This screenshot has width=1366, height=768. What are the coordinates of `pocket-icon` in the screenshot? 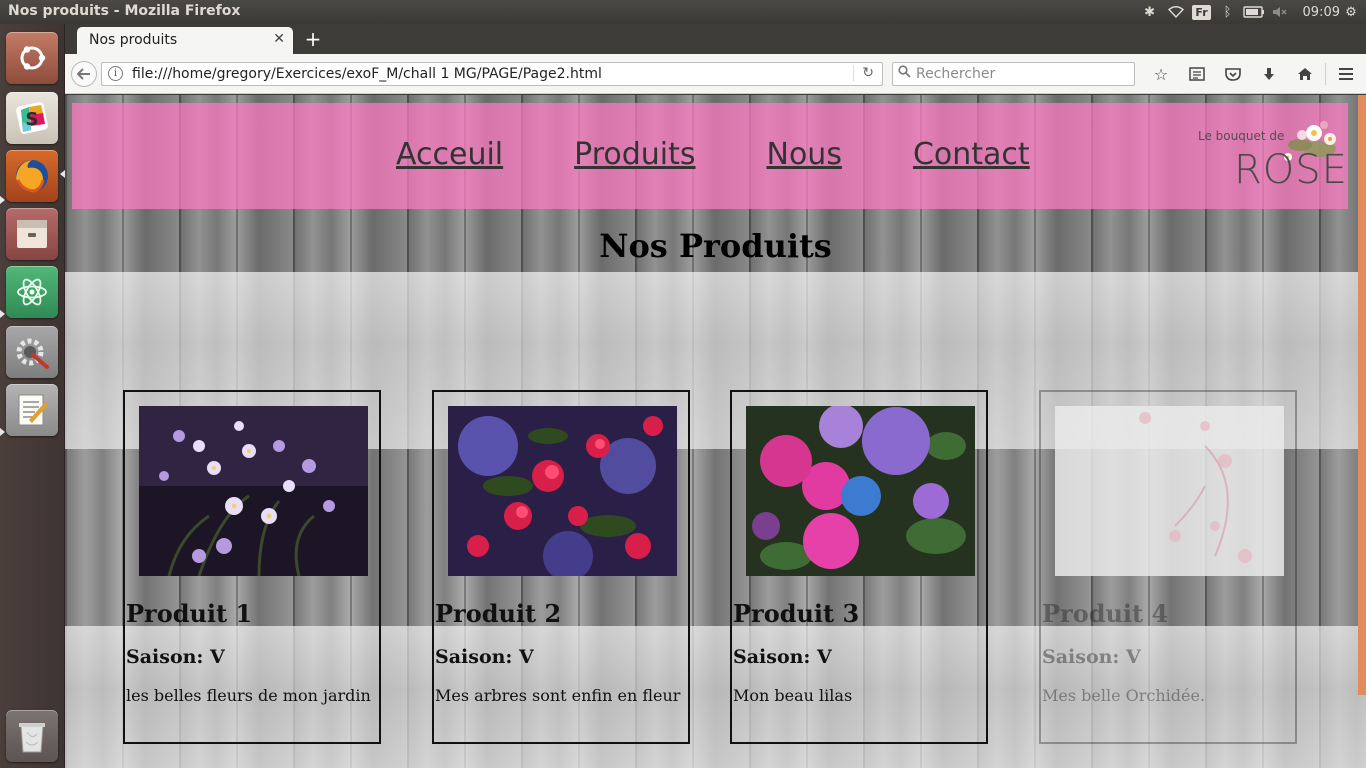 It's located at (1233, 74).